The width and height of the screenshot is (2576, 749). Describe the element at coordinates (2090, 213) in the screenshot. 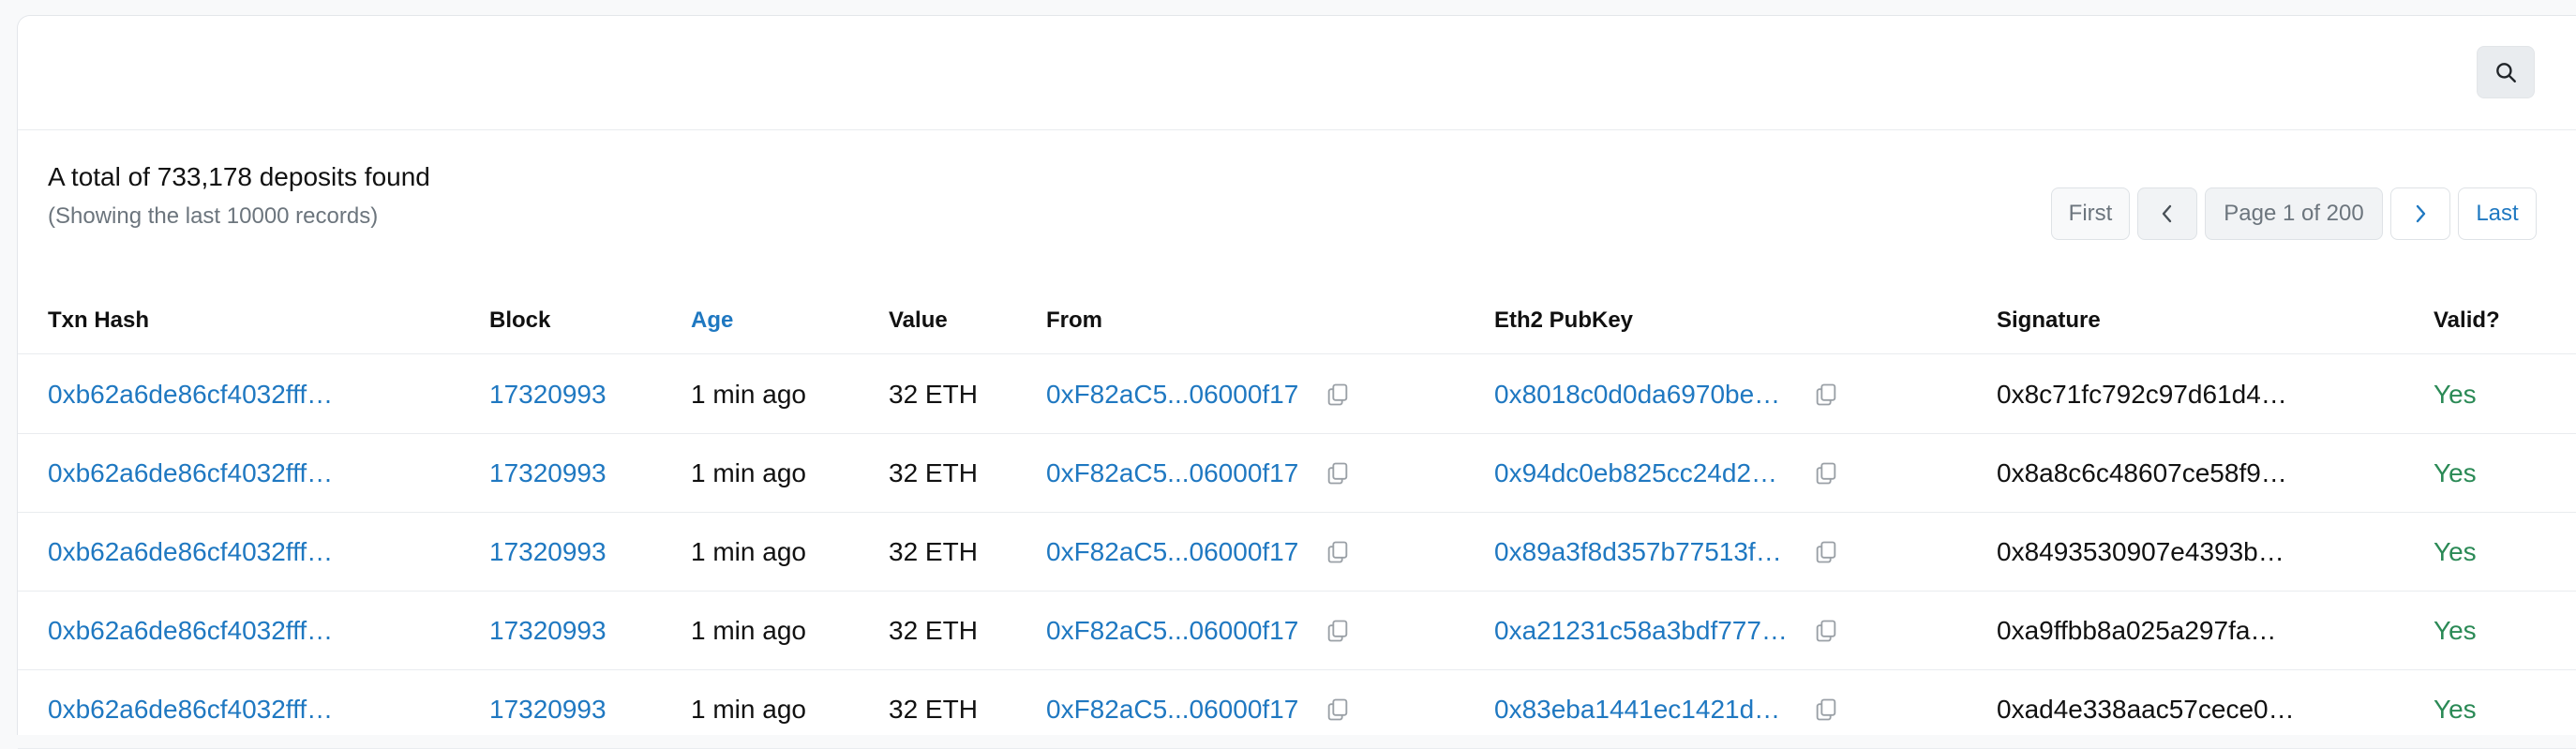

I see `first-page-button: First` at that location.